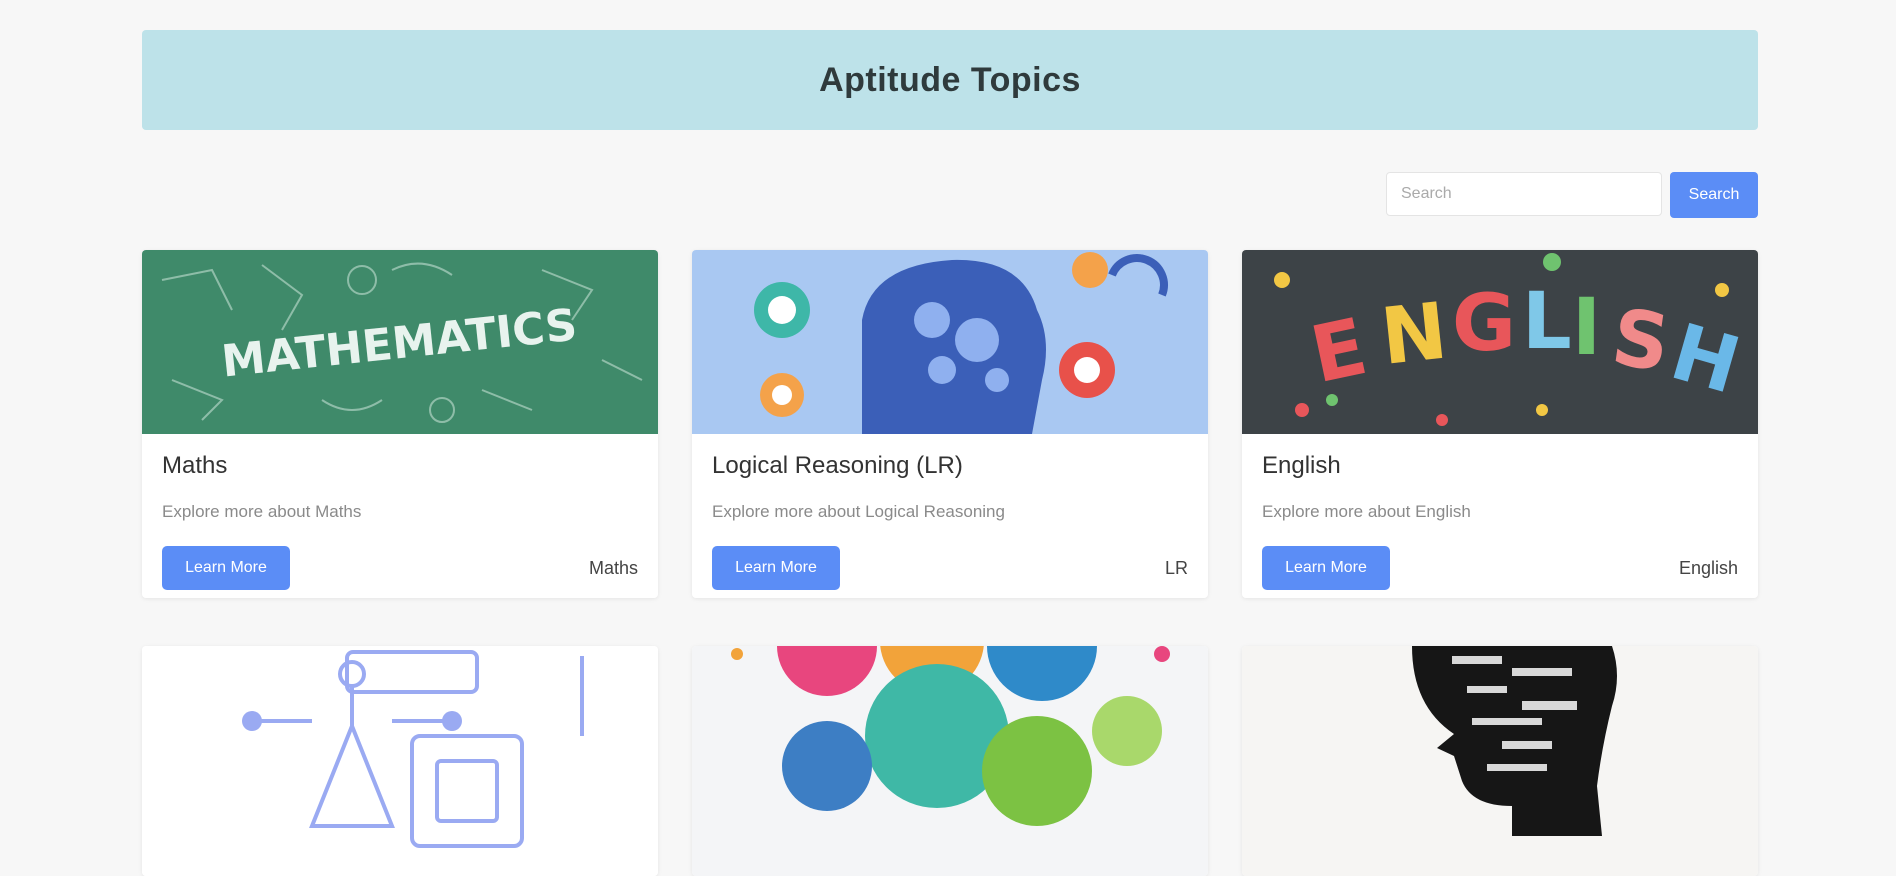 This screenshot has height=876, width=1896. Describe the element at coordinates (1176, 567) in the screenshot. I see `card-tag: LR` at that location.